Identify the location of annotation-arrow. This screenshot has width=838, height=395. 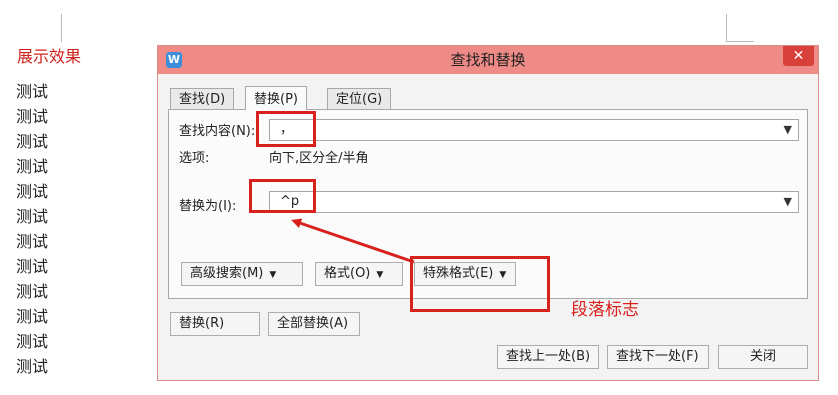
(353, 241).